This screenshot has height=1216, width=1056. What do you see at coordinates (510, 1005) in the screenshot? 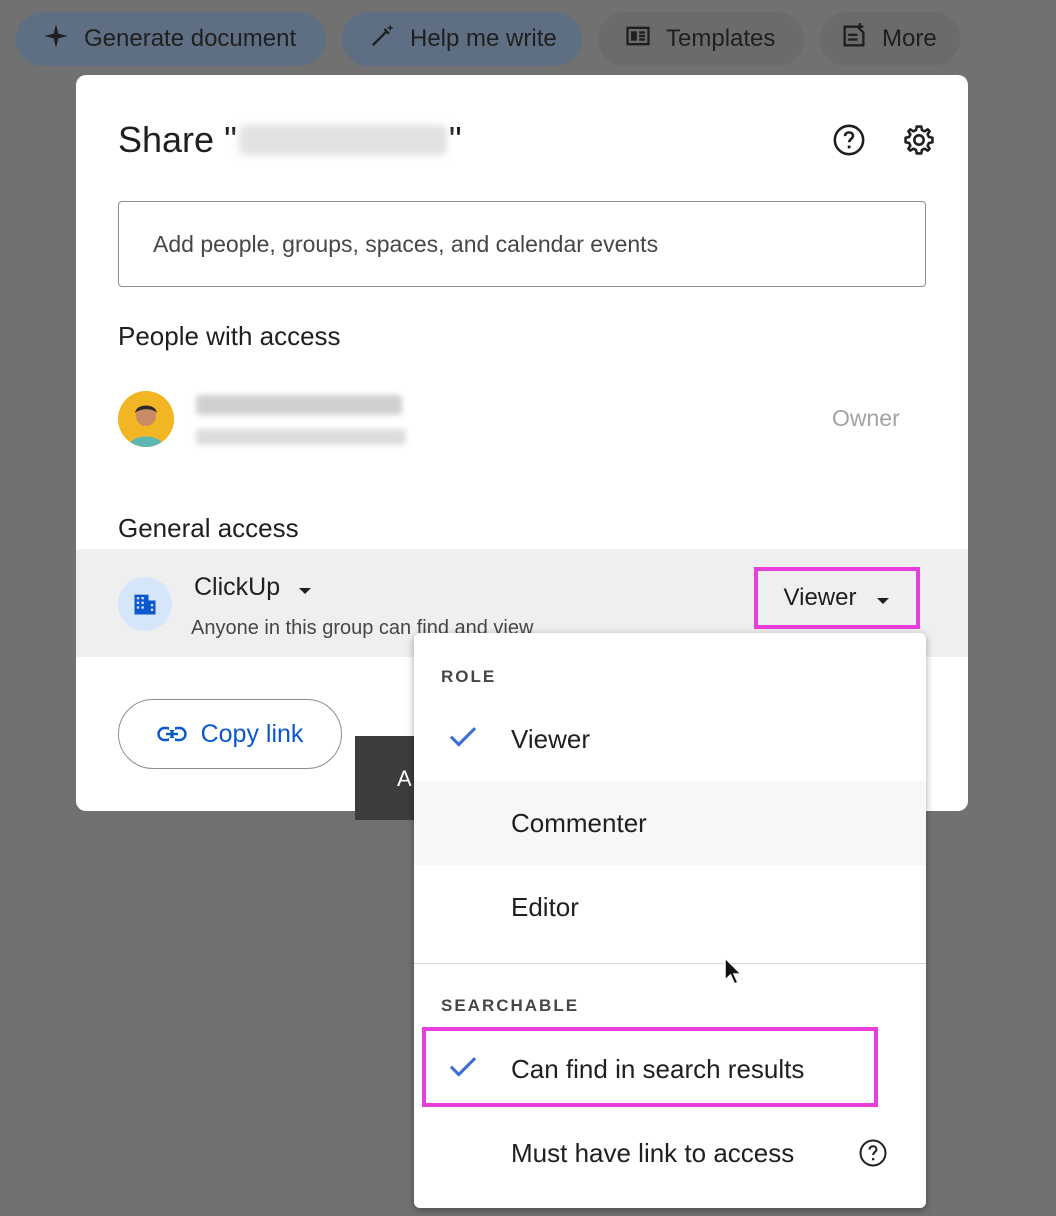
I see `searchable-heading: SEARCHABLE` at bounding box center [510, 1005].